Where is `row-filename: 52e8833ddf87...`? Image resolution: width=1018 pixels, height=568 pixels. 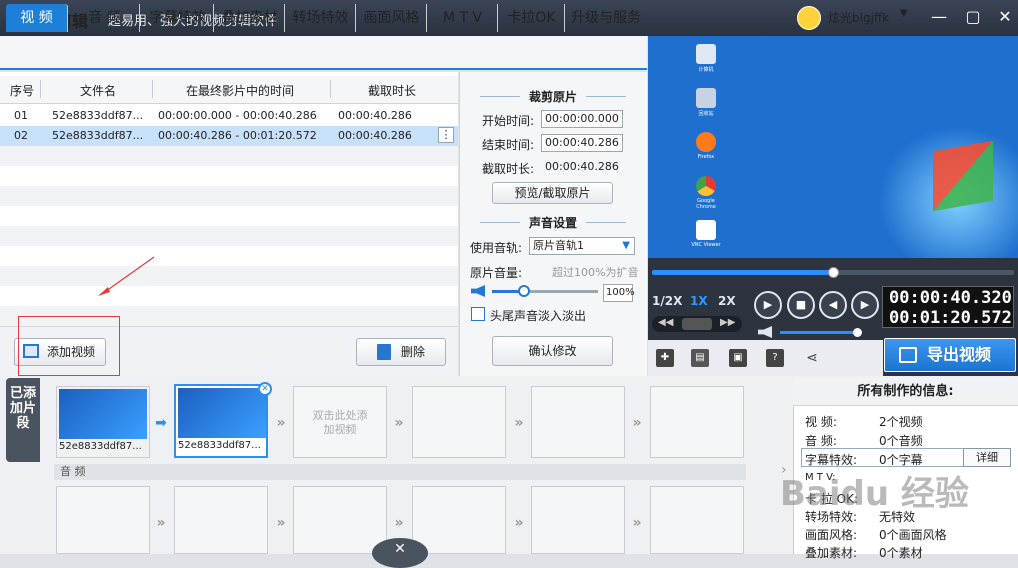 row-filename: 52e8833ddf87... is located at coordinates (98, 115).